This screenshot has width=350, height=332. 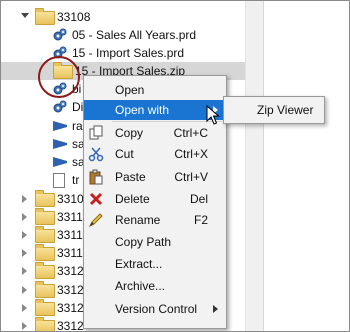 I want to click on tree-row-label: 05 - Sales All Years.prd, so click(x=134, y=35).